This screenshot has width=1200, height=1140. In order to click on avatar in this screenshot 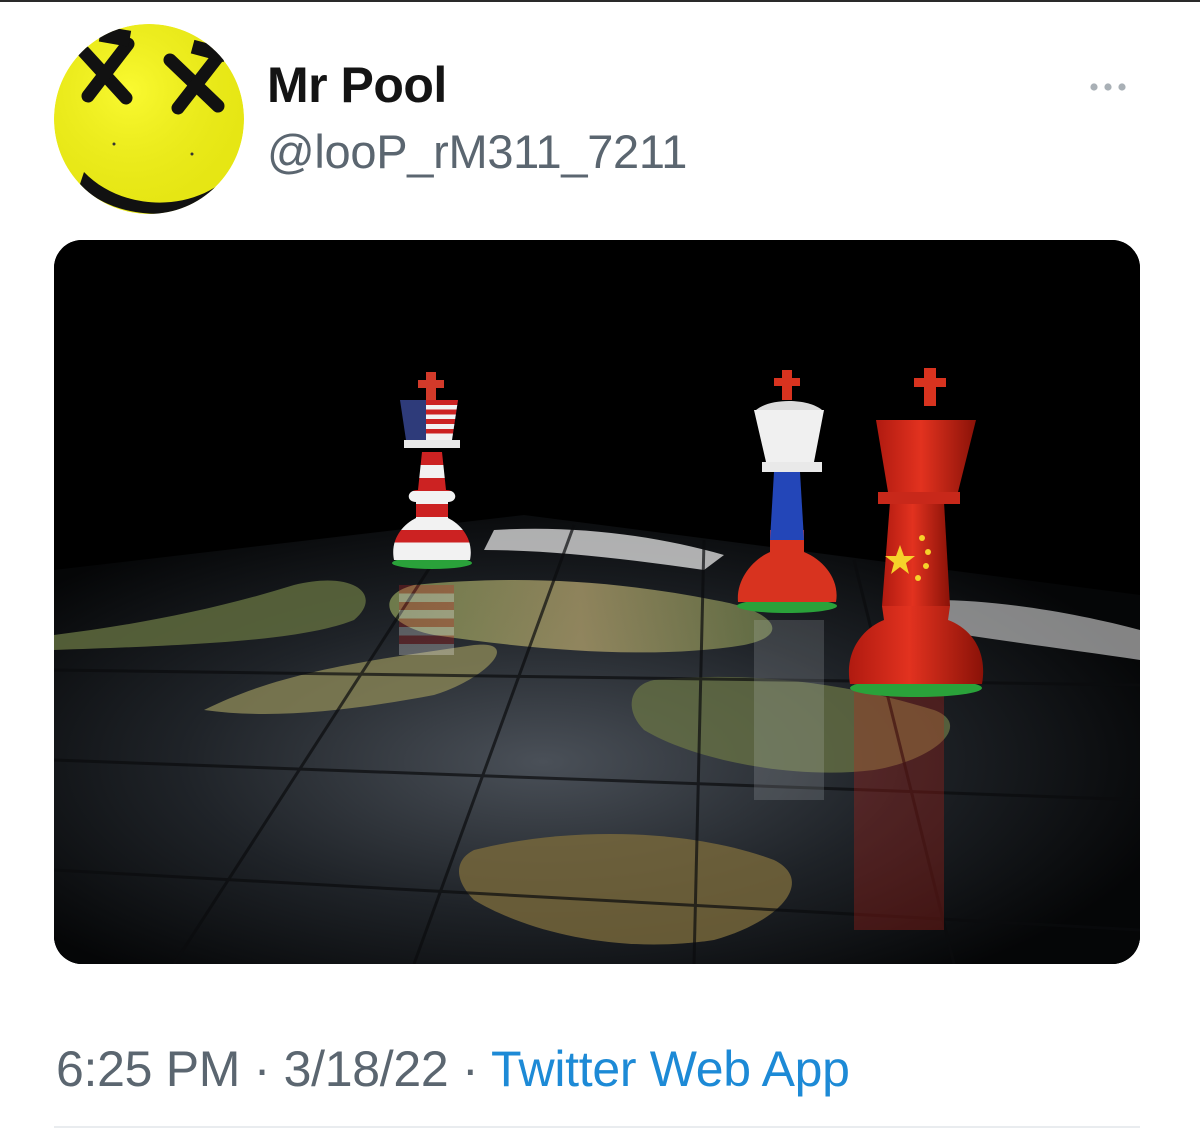, I will do `click(149, 119)`.